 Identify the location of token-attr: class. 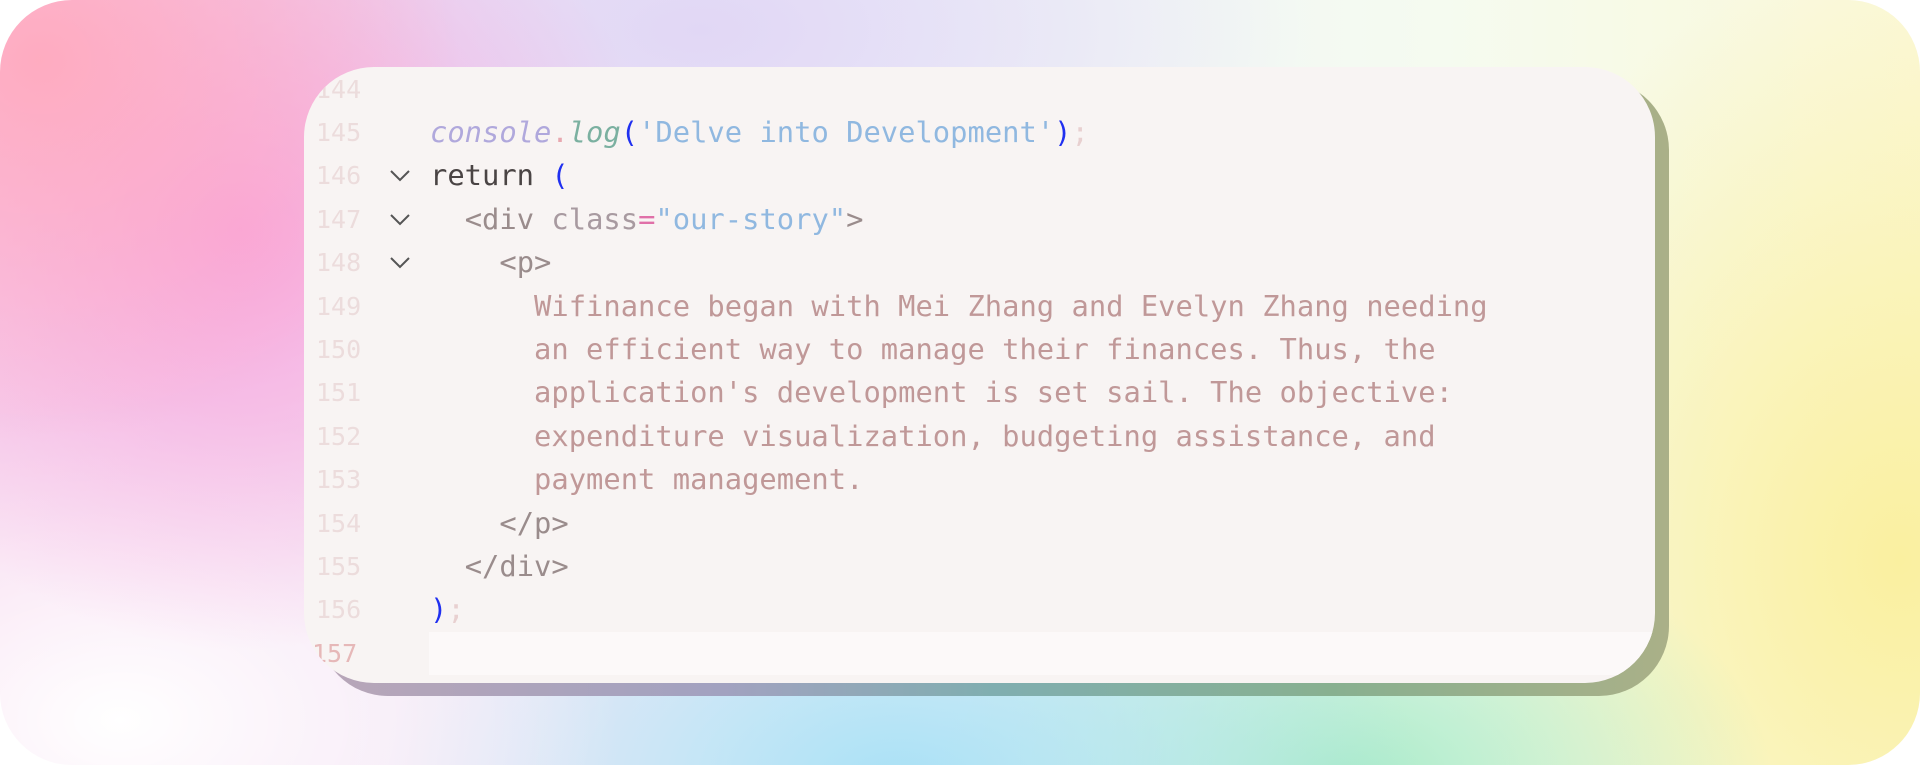
(595, 218).